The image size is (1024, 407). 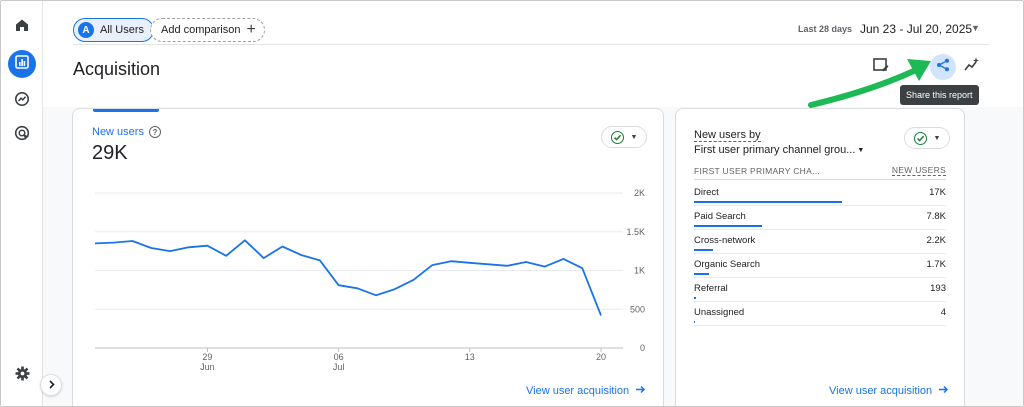 I want to click on table-row: Organic Search 1.7K, so click(x=820, y=266).